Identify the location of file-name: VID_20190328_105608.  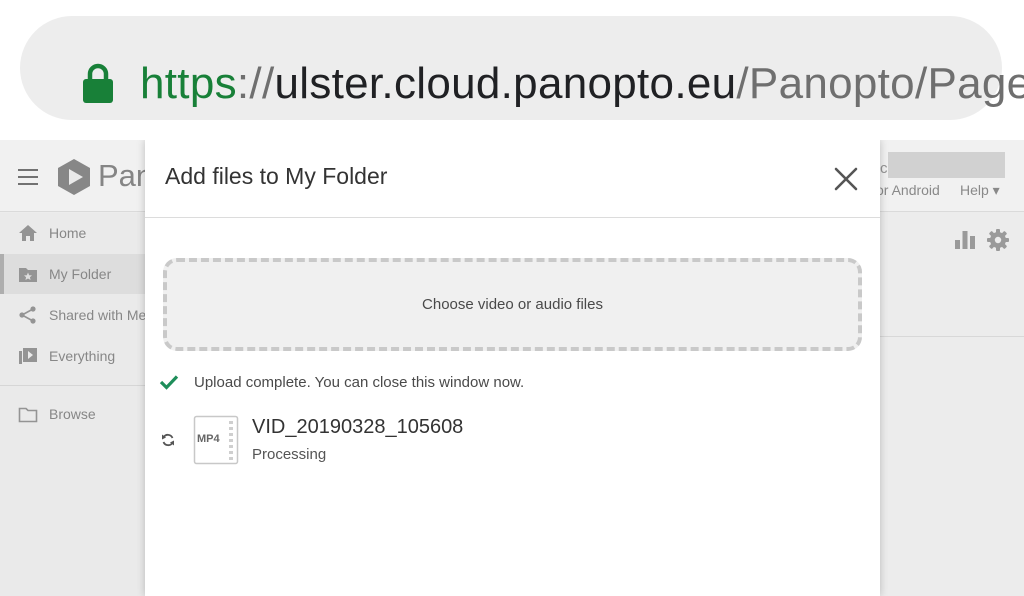
(358, 427).